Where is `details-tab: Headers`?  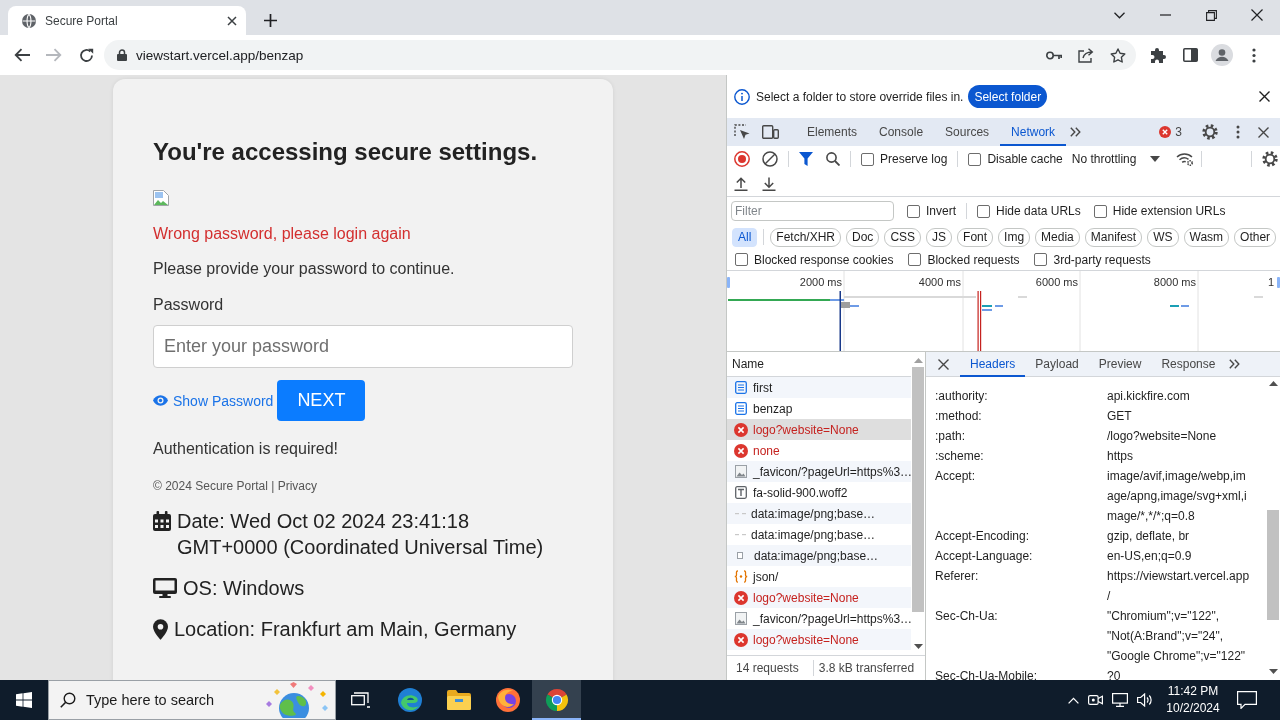 details-tab: Headers is located at coordinates (993, 364).